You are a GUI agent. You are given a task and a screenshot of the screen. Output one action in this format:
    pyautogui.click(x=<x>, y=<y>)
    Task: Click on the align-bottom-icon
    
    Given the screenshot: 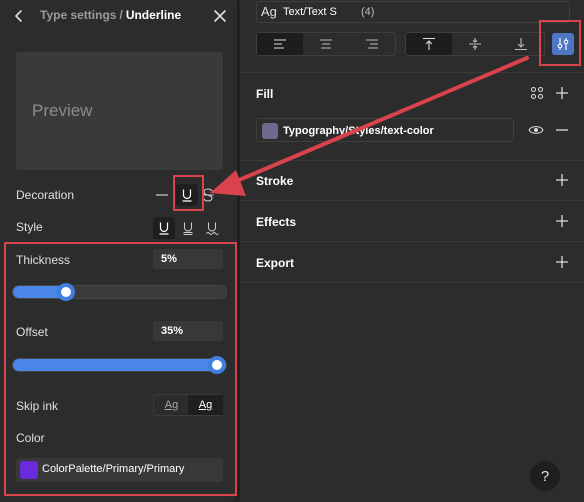 What is the action you would take?
    pyautogui.click(x=521, y=44)
    